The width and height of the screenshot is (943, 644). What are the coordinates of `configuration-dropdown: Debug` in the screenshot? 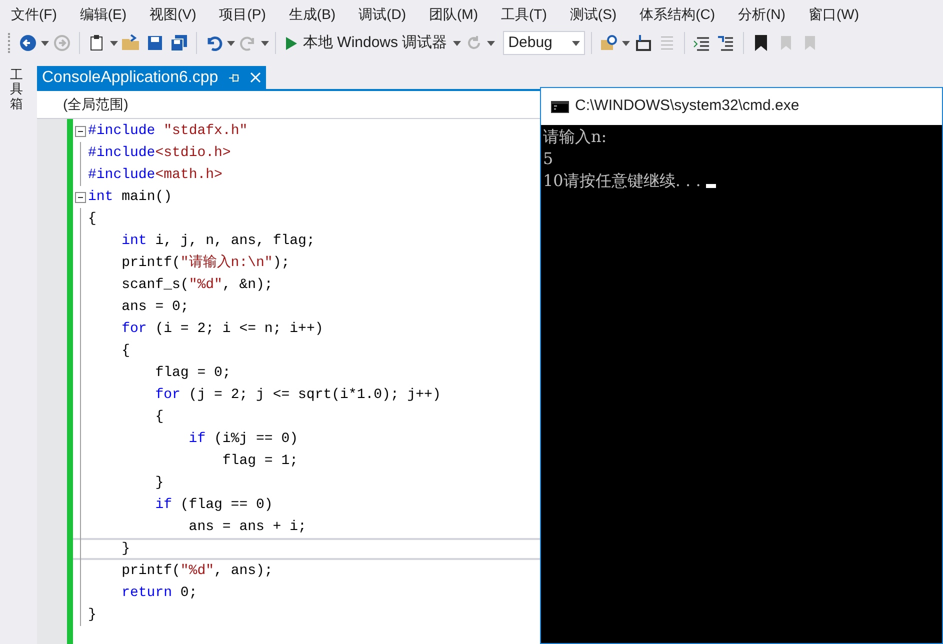 It's located at (544, 43).